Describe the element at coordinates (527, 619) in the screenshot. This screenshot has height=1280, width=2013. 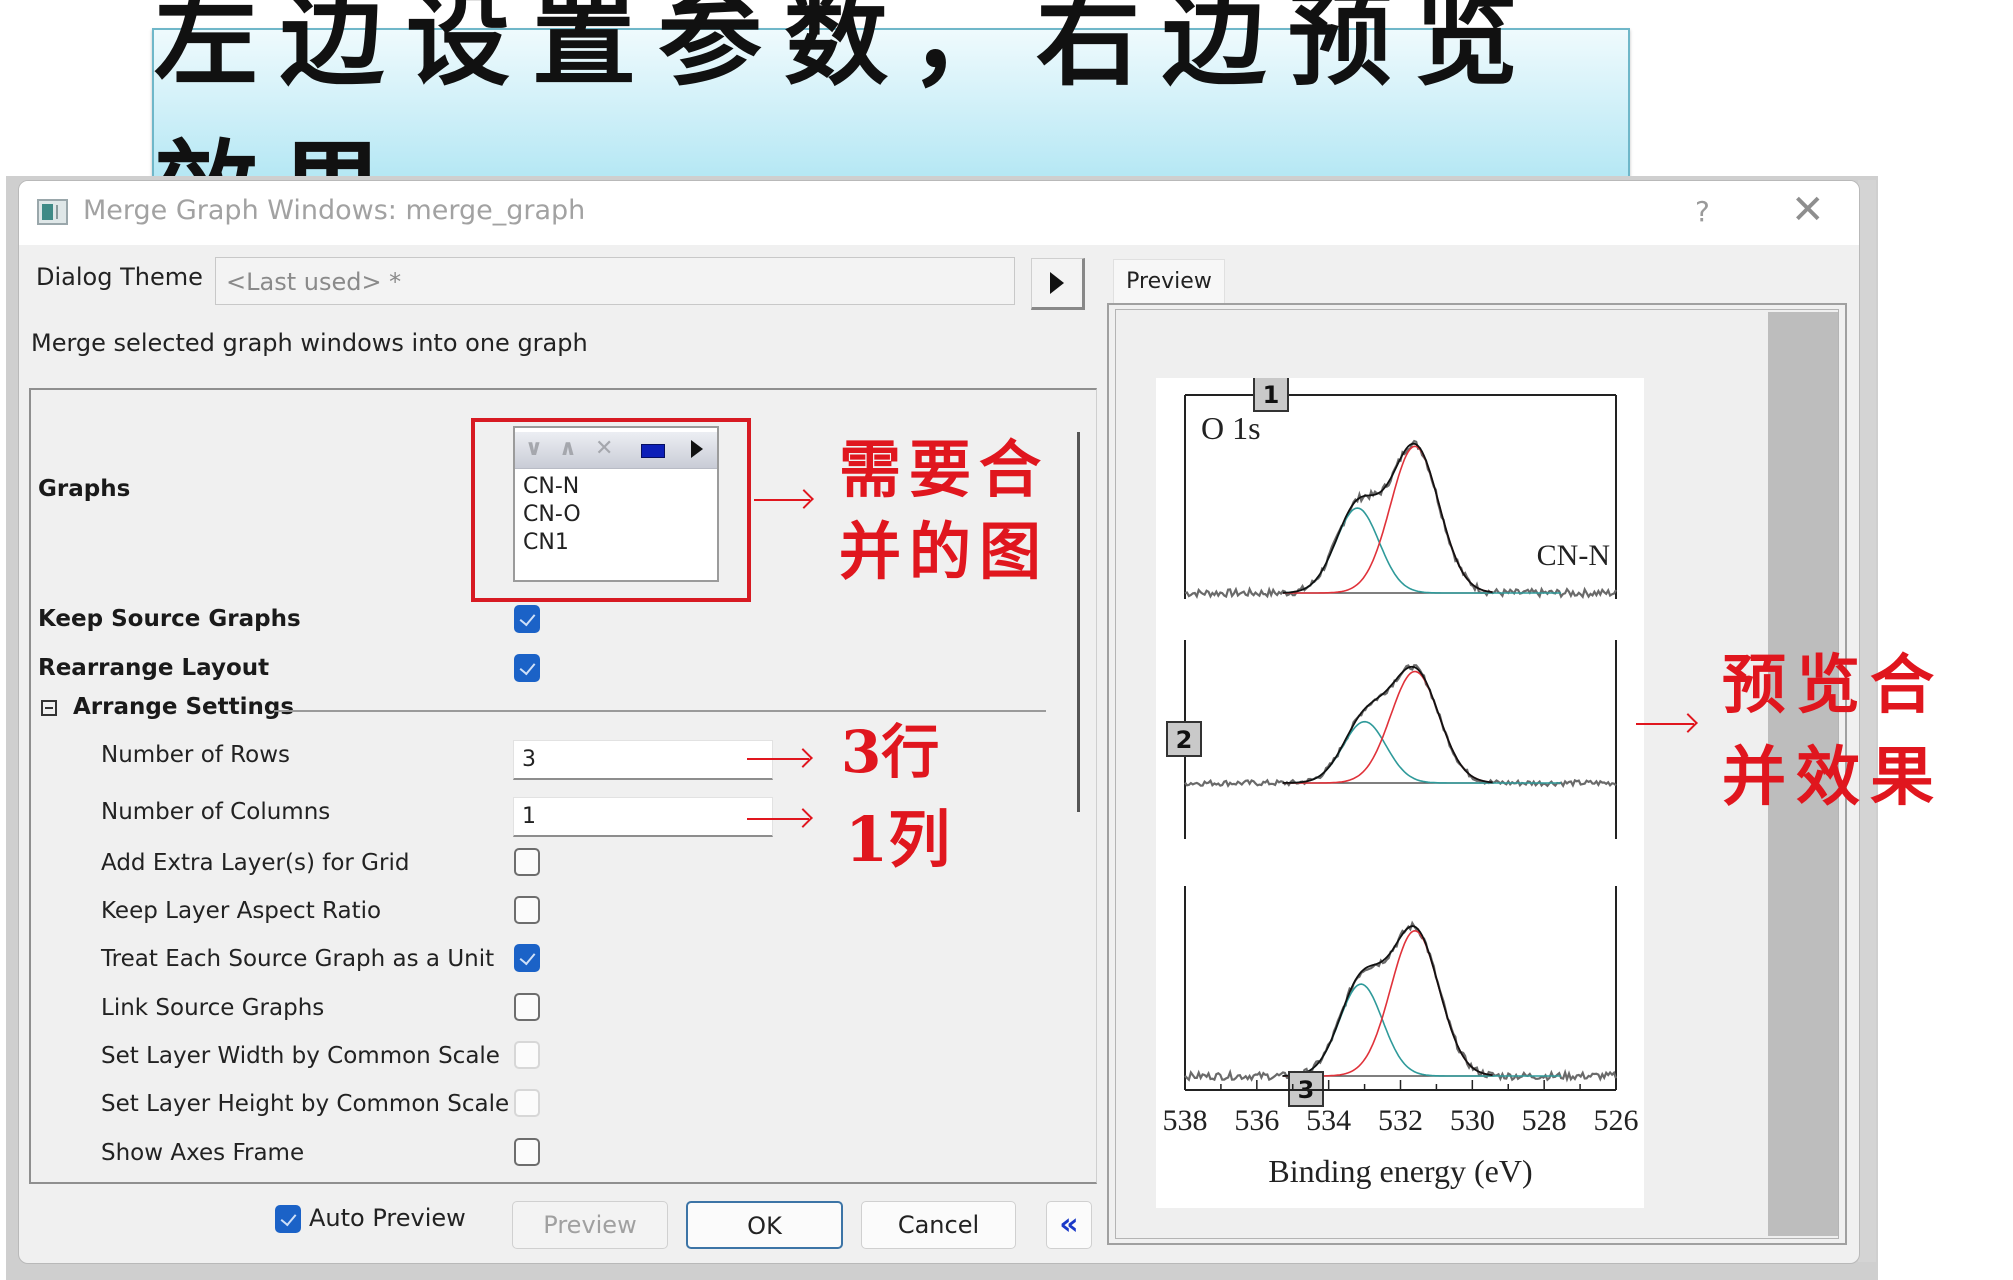
I see `keep-source-graphs-checkbox` at that location.